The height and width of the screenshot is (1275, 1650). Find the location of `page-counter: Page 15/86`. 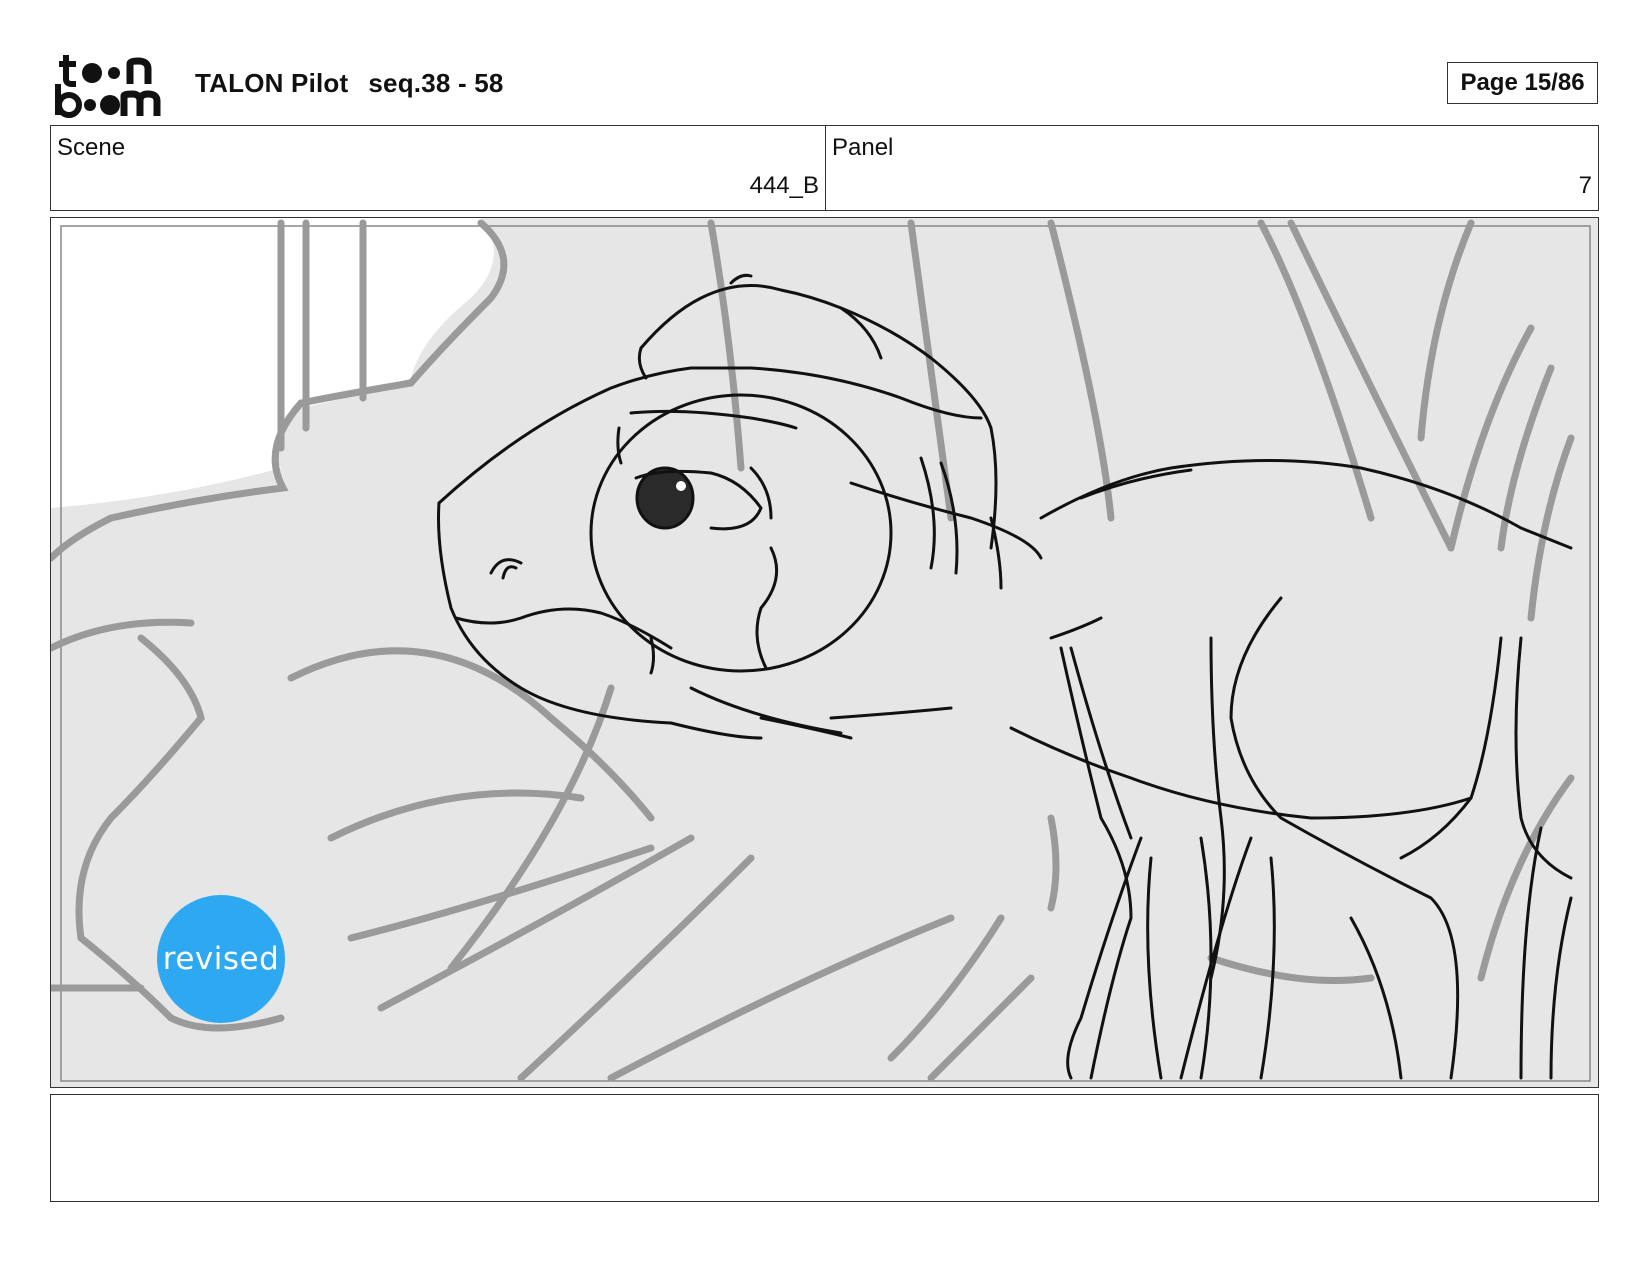

page-counter: Page 15/86 is located at coordinates (1522, 83).